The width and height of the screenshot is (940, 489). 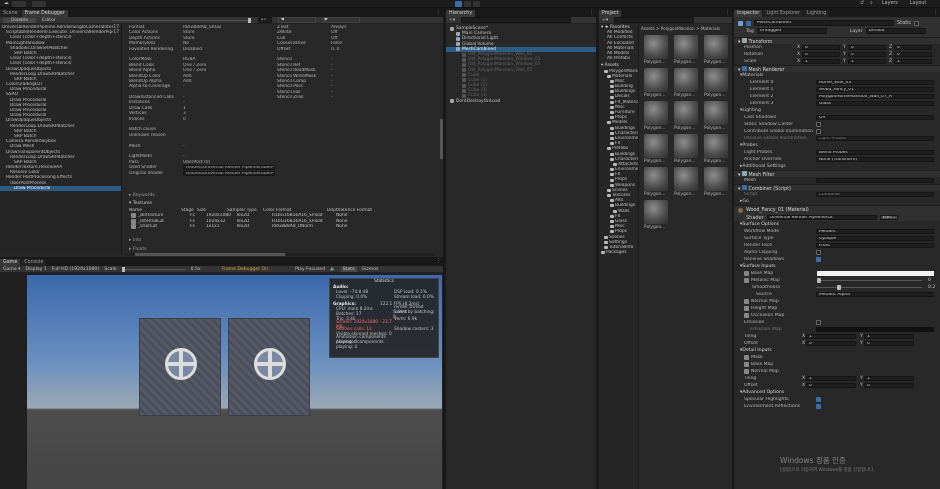 What do you see at coordinates (19, 4) in the screenshot?
I see `account-dropdown` at bounding box center [19, 4].